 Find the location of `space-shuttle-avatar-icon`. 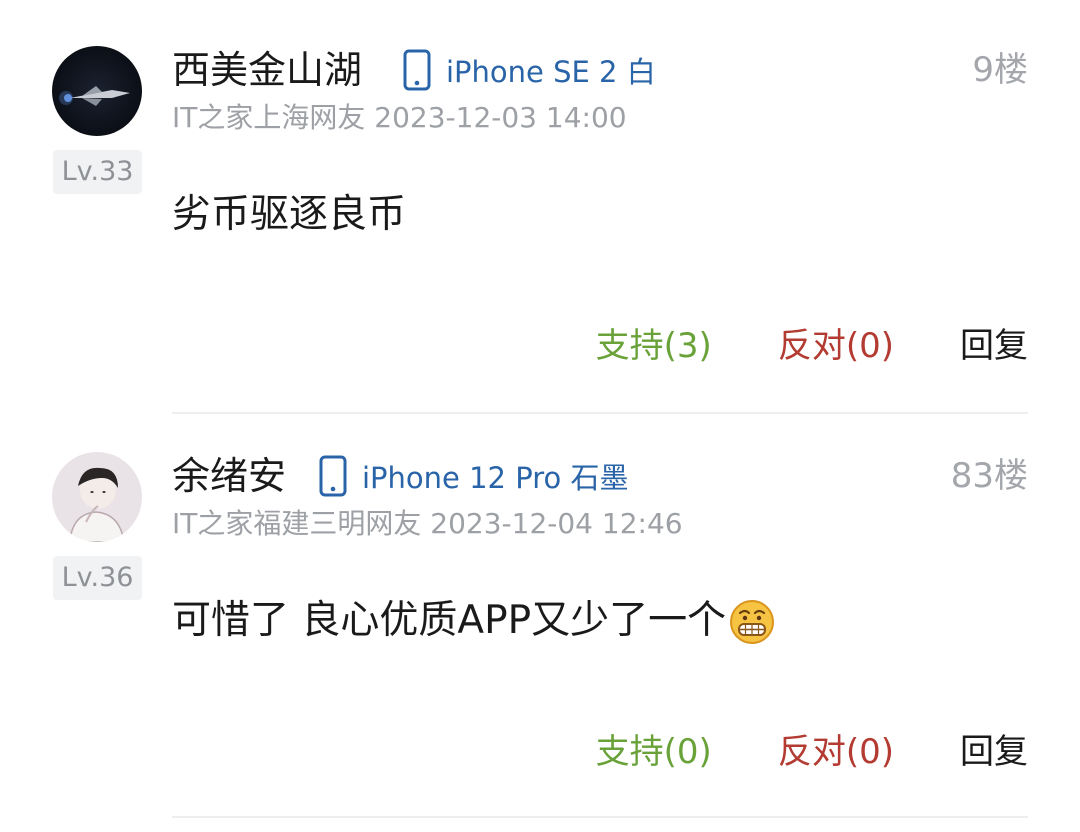

space-shuttle-avatar-icon is located at coordinates (97, 91).